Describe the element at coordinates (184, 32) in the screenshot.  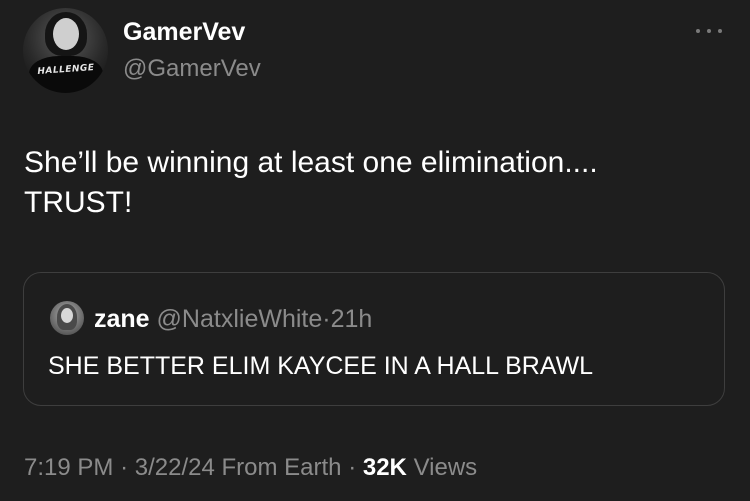
I see `author-display-name: GamerVev` at that location.